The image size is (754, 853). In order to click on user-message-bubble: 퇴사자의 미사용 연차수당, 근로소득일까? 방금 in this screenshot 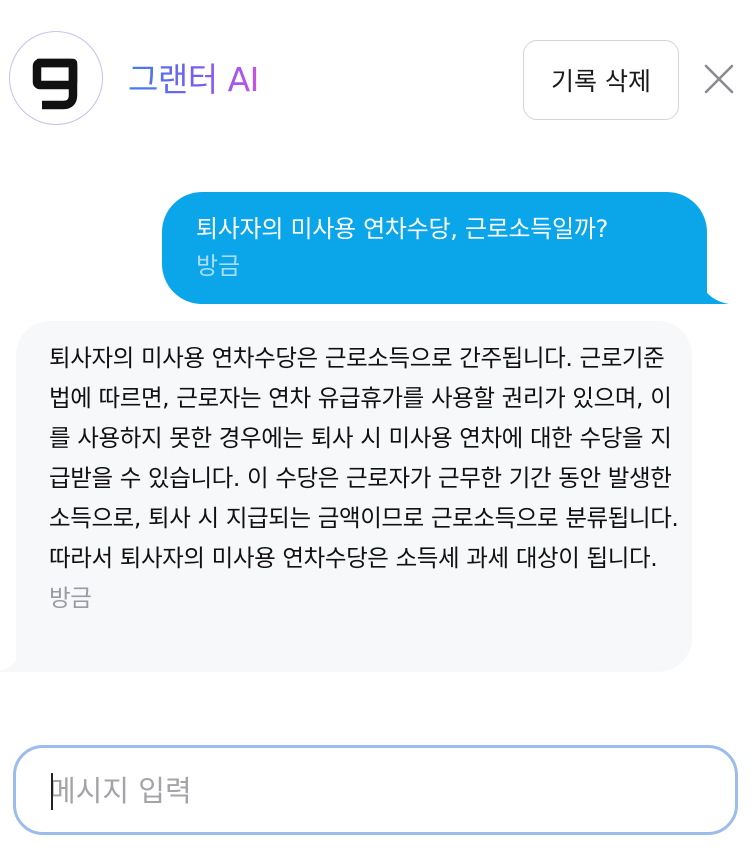, I will do `click(445, 248)`.